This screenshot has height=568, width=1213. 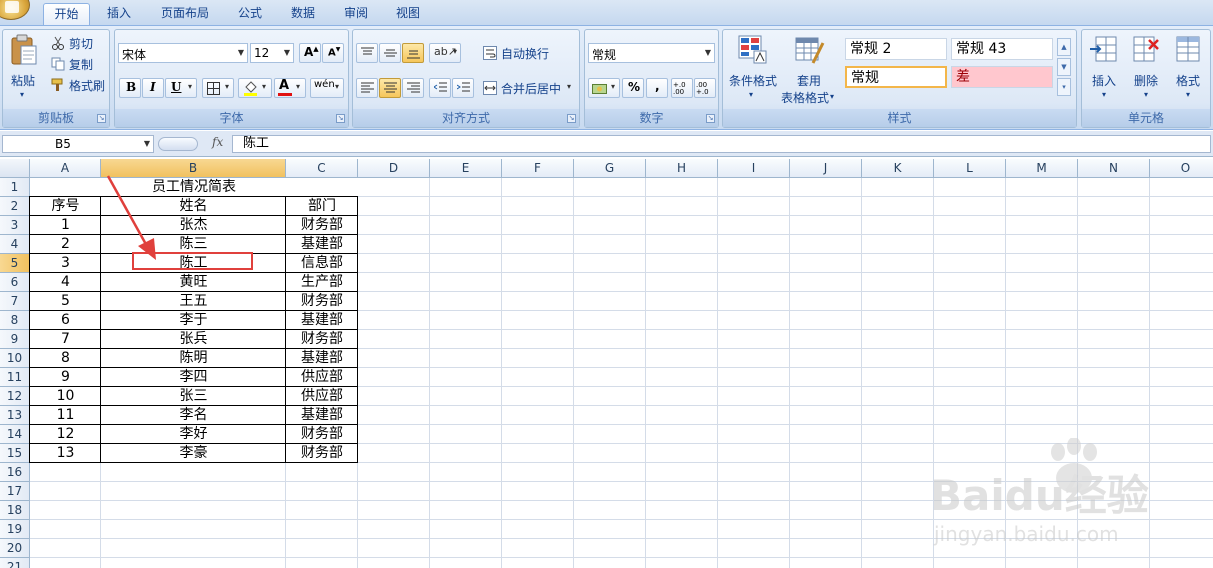 What do you see at coordinates (193, 396) in the screenshot?
I see `table-cell: 张三` at bounding box center [193, 396].